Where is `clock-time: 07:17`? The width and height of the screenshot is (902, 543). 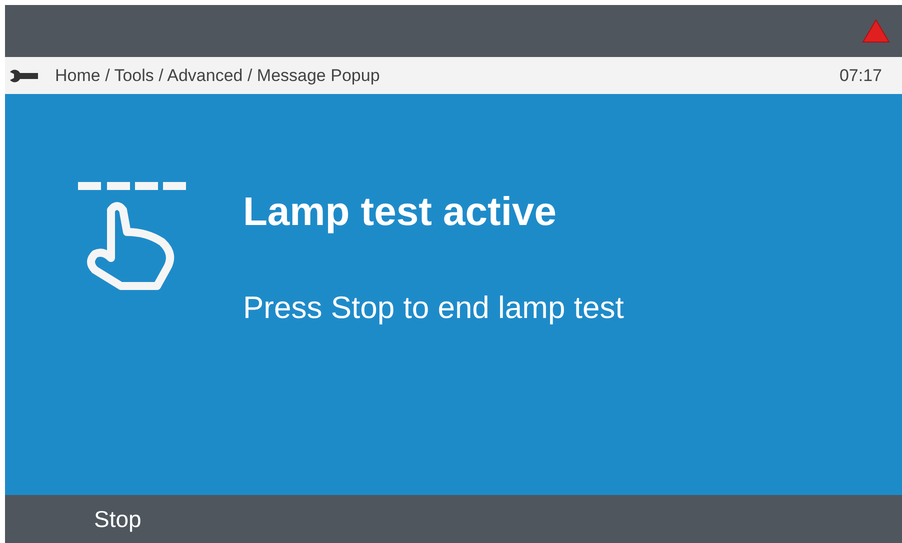
clock-time: 07:17 is located at coordinates (860, 75).